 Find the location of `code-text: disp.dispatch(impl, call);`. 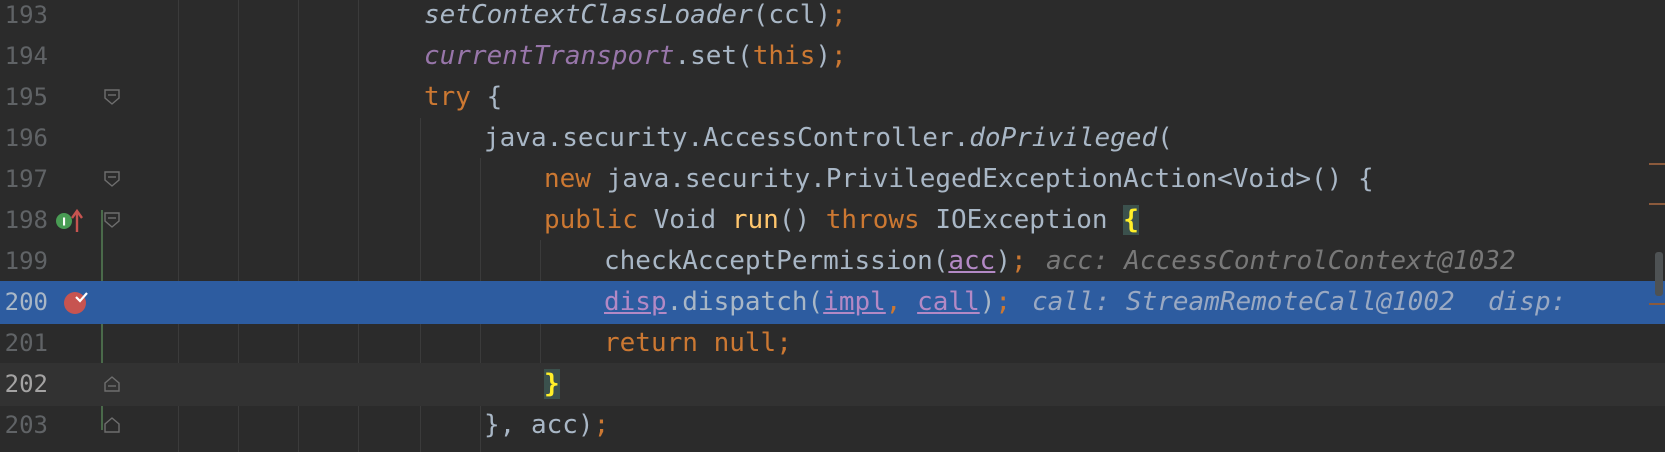

code-text: disp.dispatch(impl, call); is located at coordinates (808, 302).